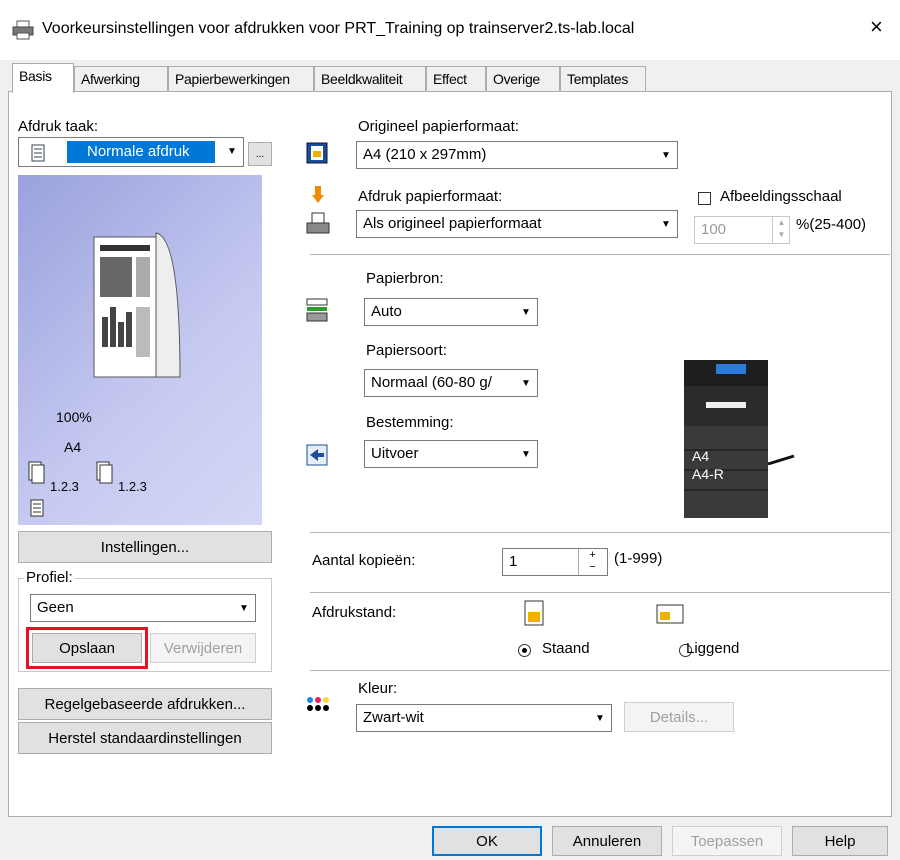  What do you see at coordinates (73, 447) in the screenshot?
I see `preview-paper: A4` at bounding box center [73, 447].